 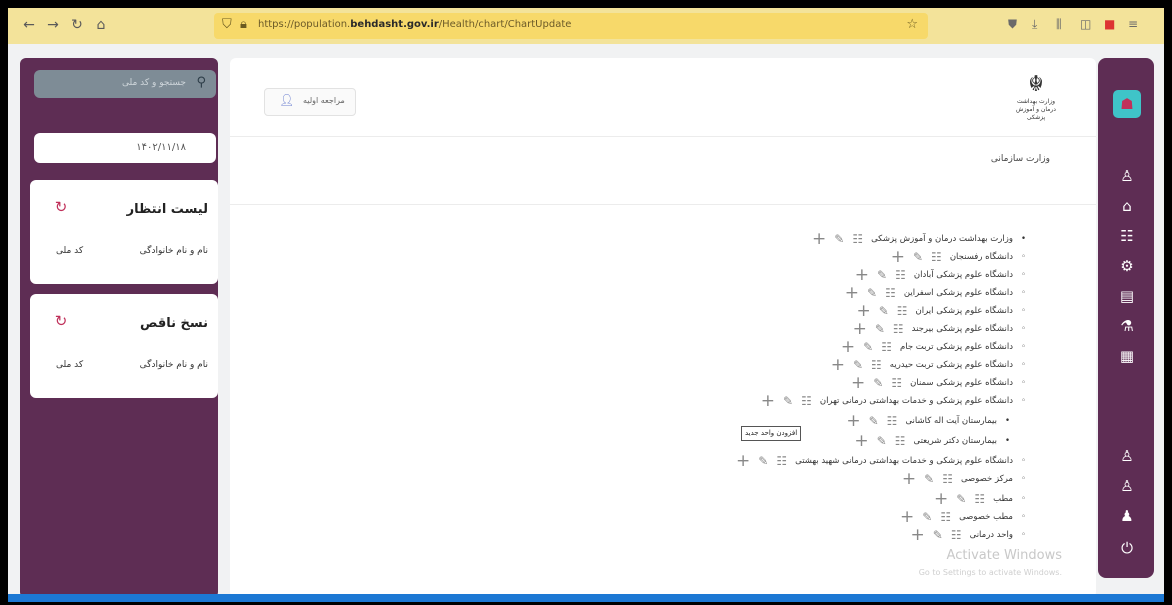 I want to click on download-icon: ⤓, so click(x=1034, y=24).